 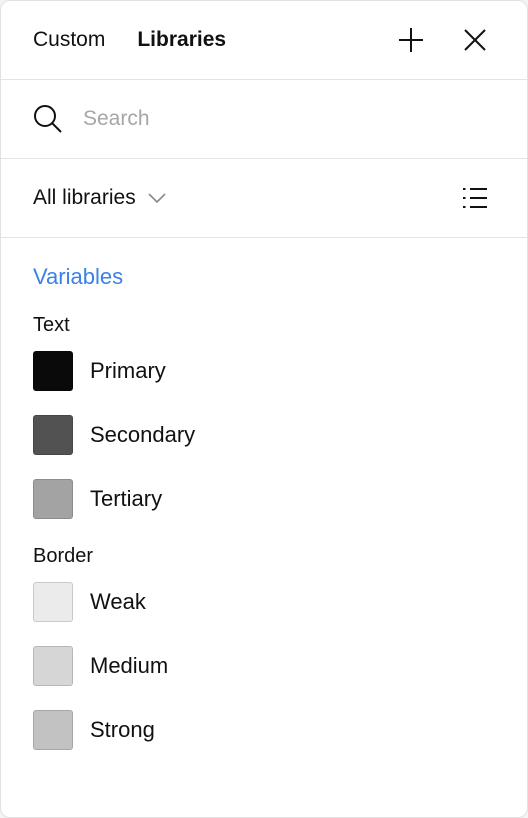 I want to click on variable-label: Tertiary, so click(x=126, y=498).